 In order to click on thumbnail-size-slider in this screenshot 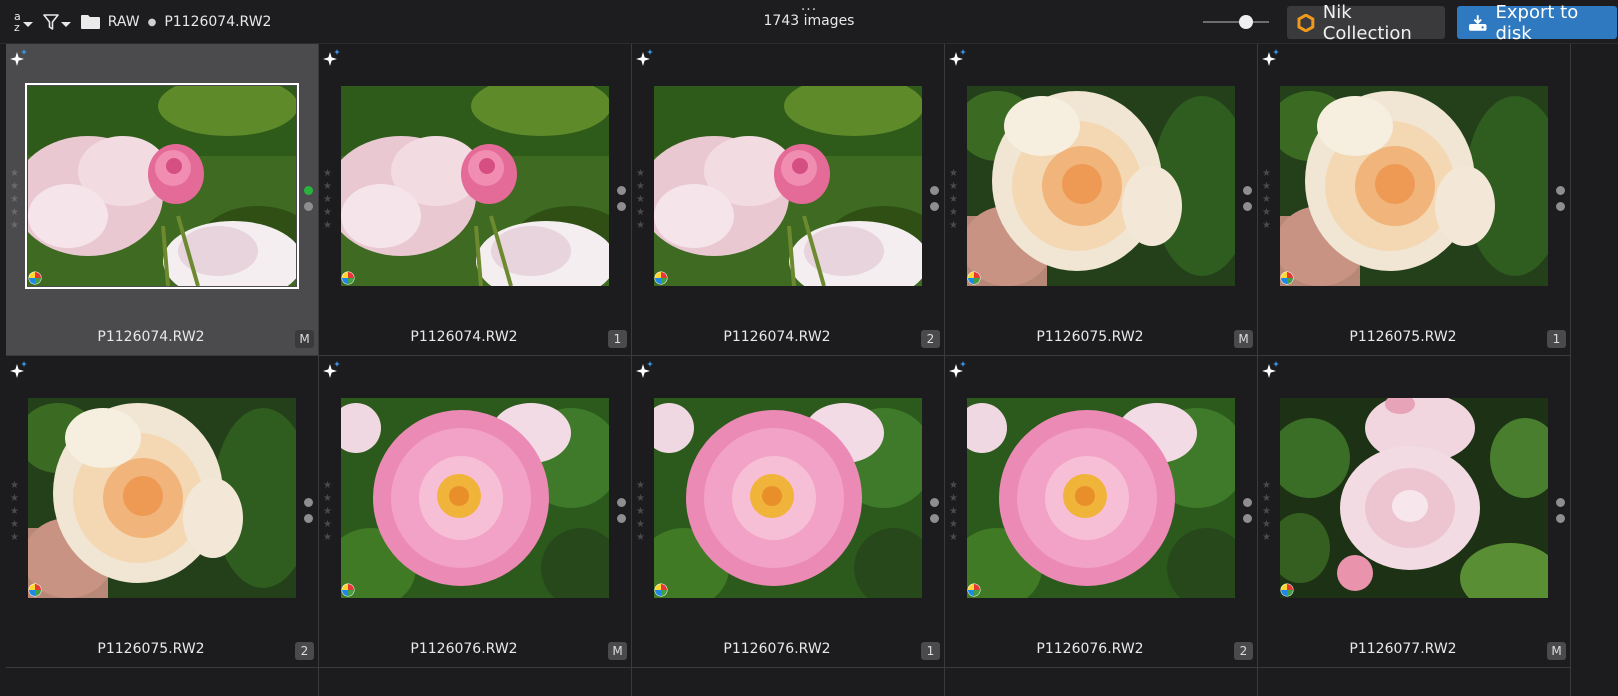, I will do `click(1236, 22)`.